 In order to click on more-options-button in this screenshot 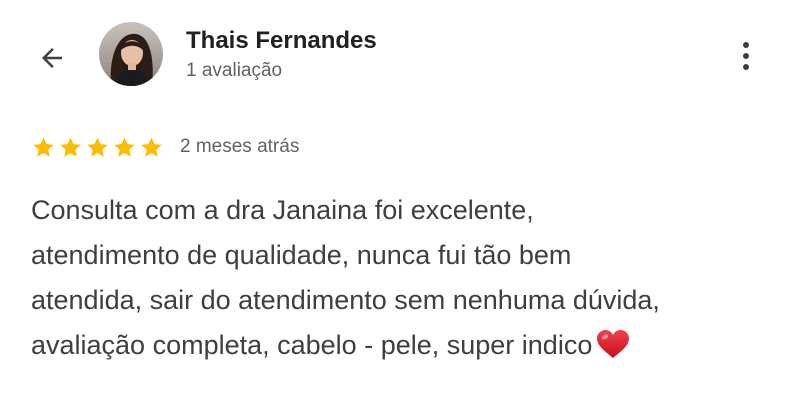, I will do `click(746, 56)`.